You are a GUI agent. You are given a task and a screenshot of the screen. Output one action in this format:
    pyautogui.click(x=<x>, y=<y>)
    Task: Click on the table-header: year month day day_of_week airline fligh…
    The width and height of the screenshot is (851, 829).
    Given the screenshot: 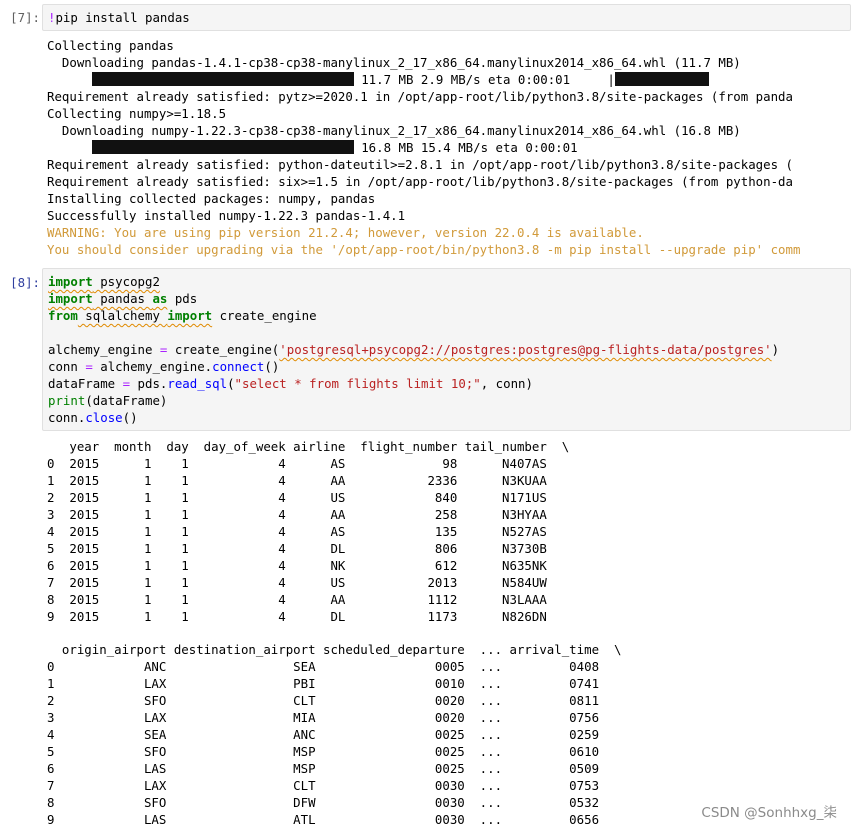 What is the action you would take?
    pyautogui.click(x=308, y=446)
    